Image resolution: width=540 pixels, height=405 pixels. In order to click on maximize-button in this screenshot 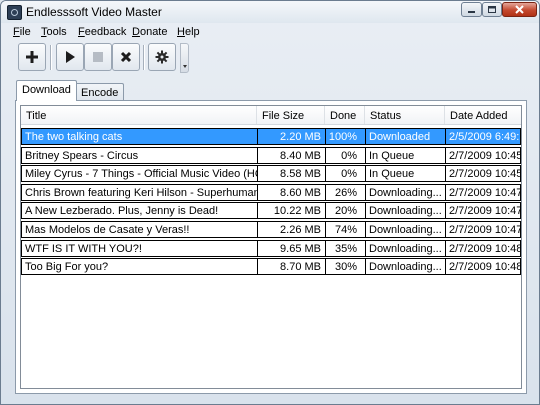, I will do `click(492, 9)`.